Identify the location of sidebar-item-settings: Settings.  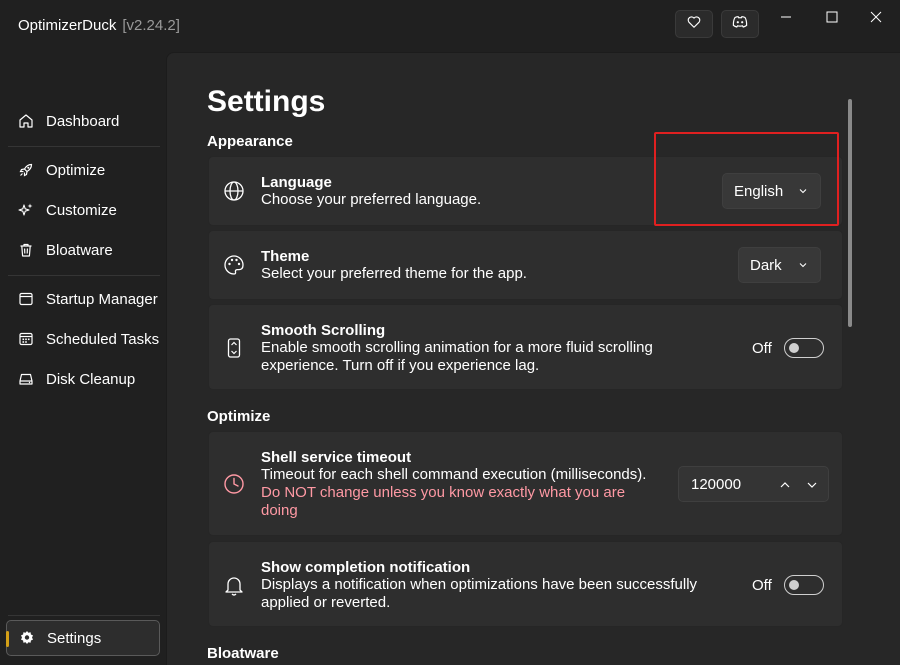
(83, 638).